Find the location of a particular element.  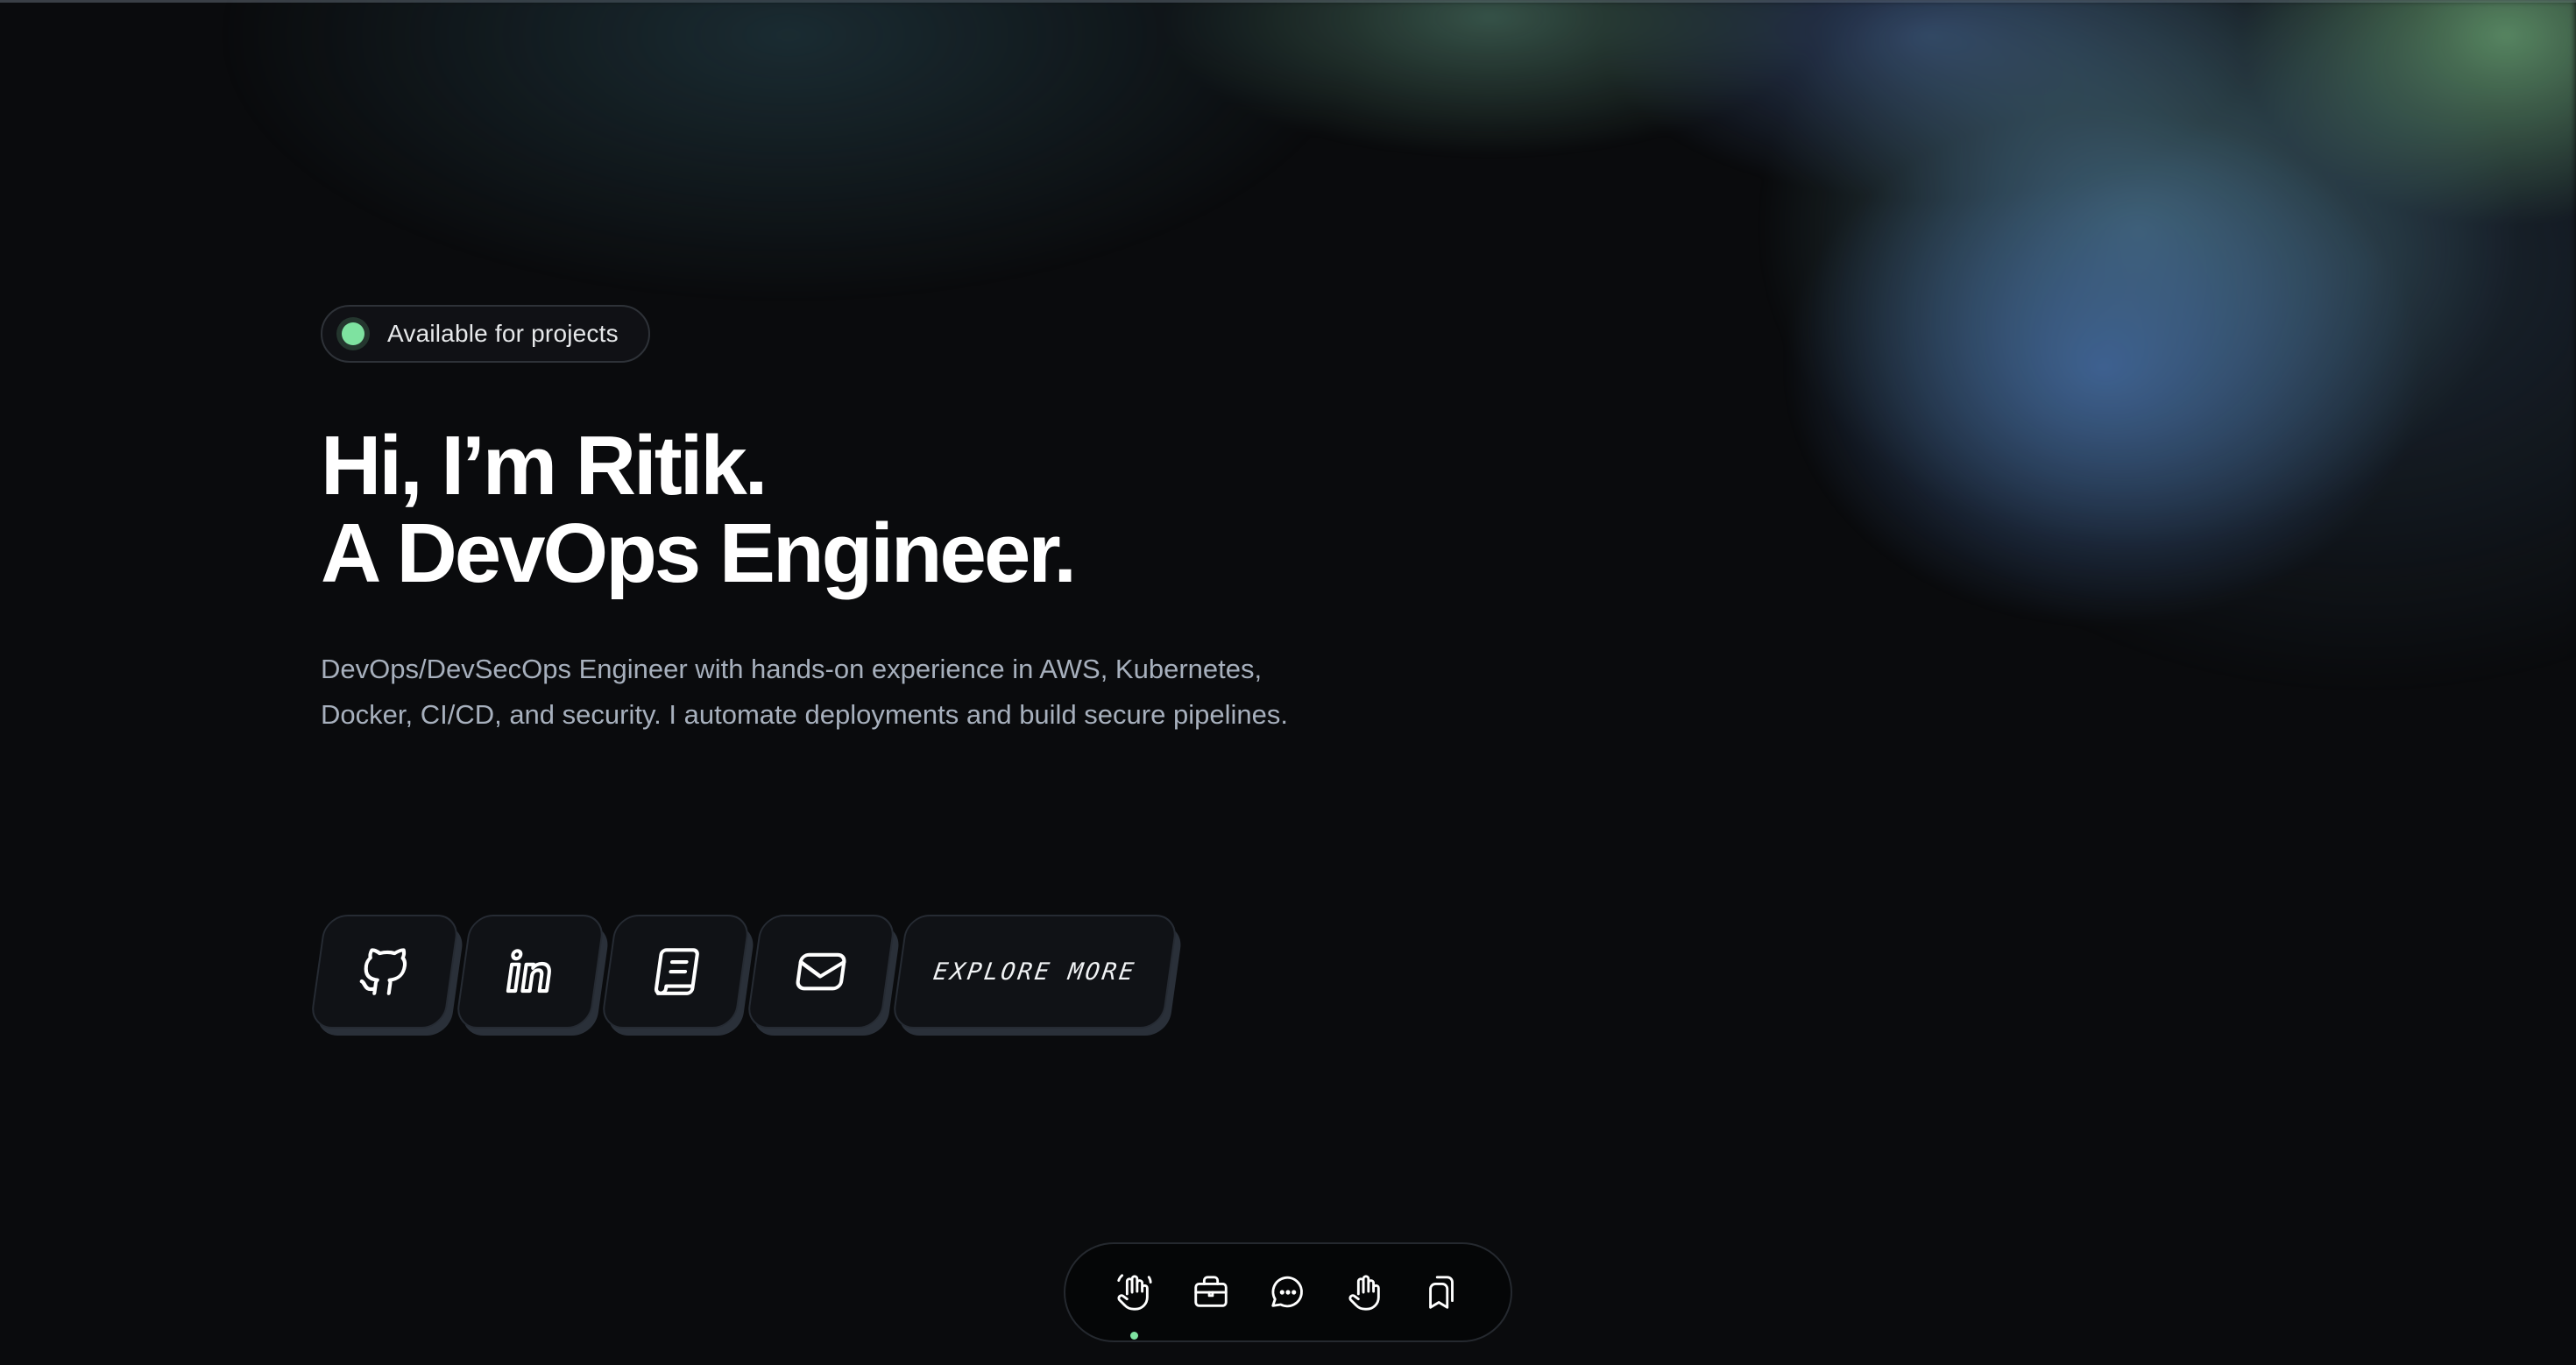

linkedin-icon is located at coordinates (528, 971).